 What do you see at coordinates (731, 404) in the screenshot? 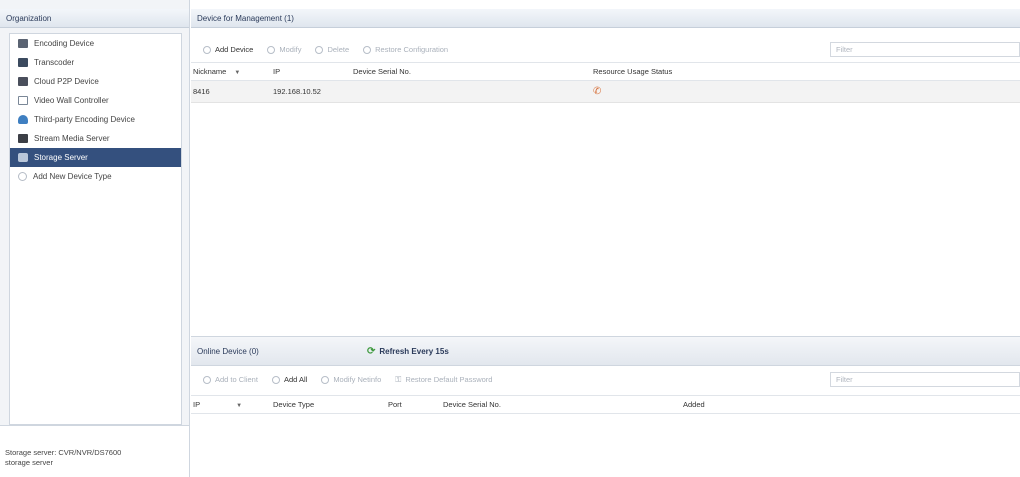
I see `column-header-added: Added` at bounding box center [731, 404].